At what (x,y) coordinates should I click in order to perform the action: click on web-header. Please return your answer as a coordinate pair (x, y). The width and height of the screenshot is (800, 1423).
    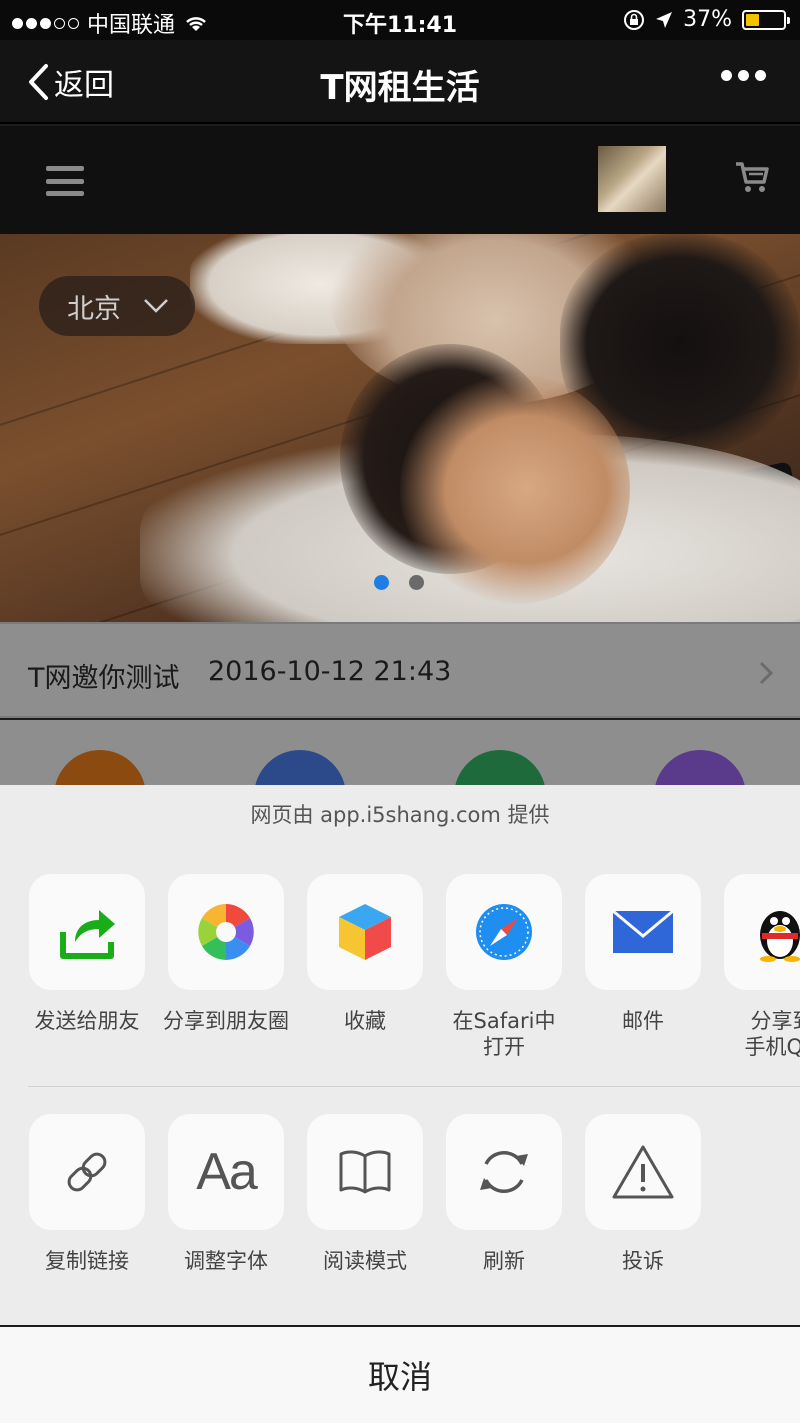
    Looking at the image, I should click on (400, 180).